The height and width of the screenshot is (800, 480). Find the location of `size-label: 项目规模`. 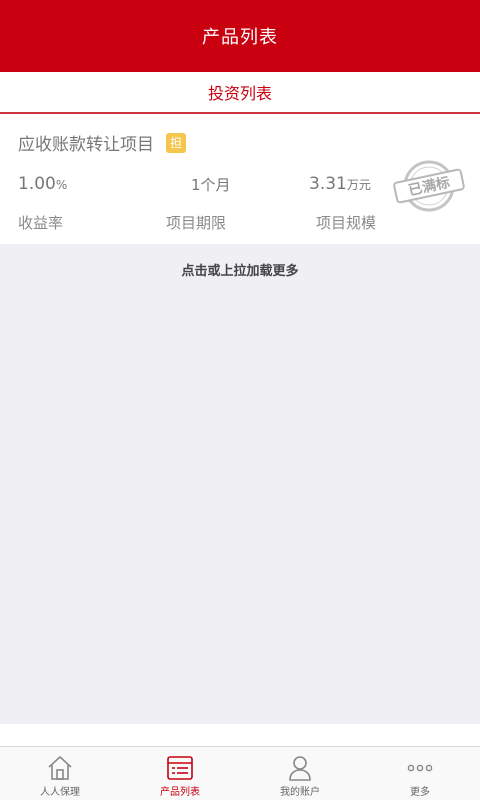

size-label: 项目规模 is located at coordinates (346, 223).